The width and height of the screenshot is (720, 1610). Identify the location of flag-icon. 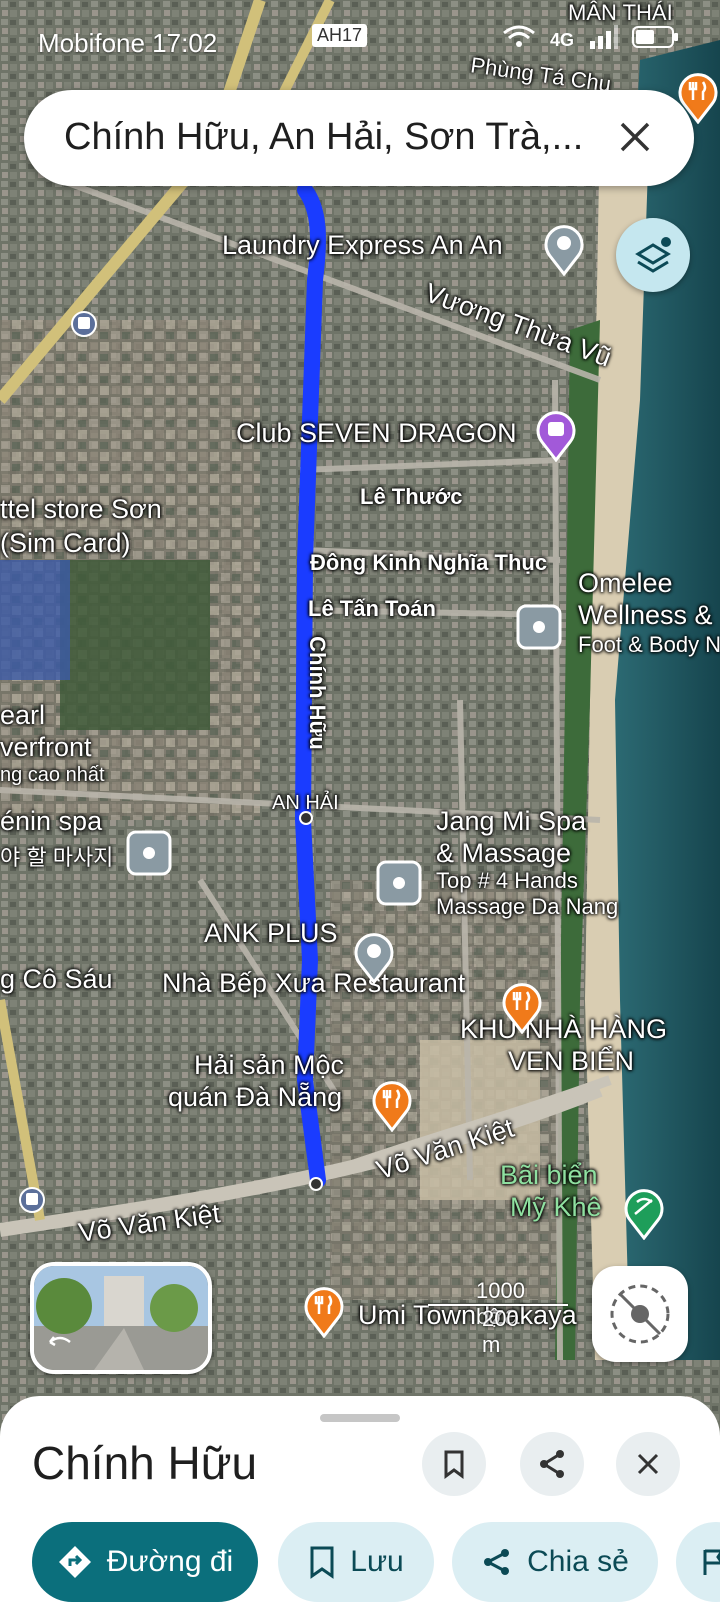
(711, 1562).